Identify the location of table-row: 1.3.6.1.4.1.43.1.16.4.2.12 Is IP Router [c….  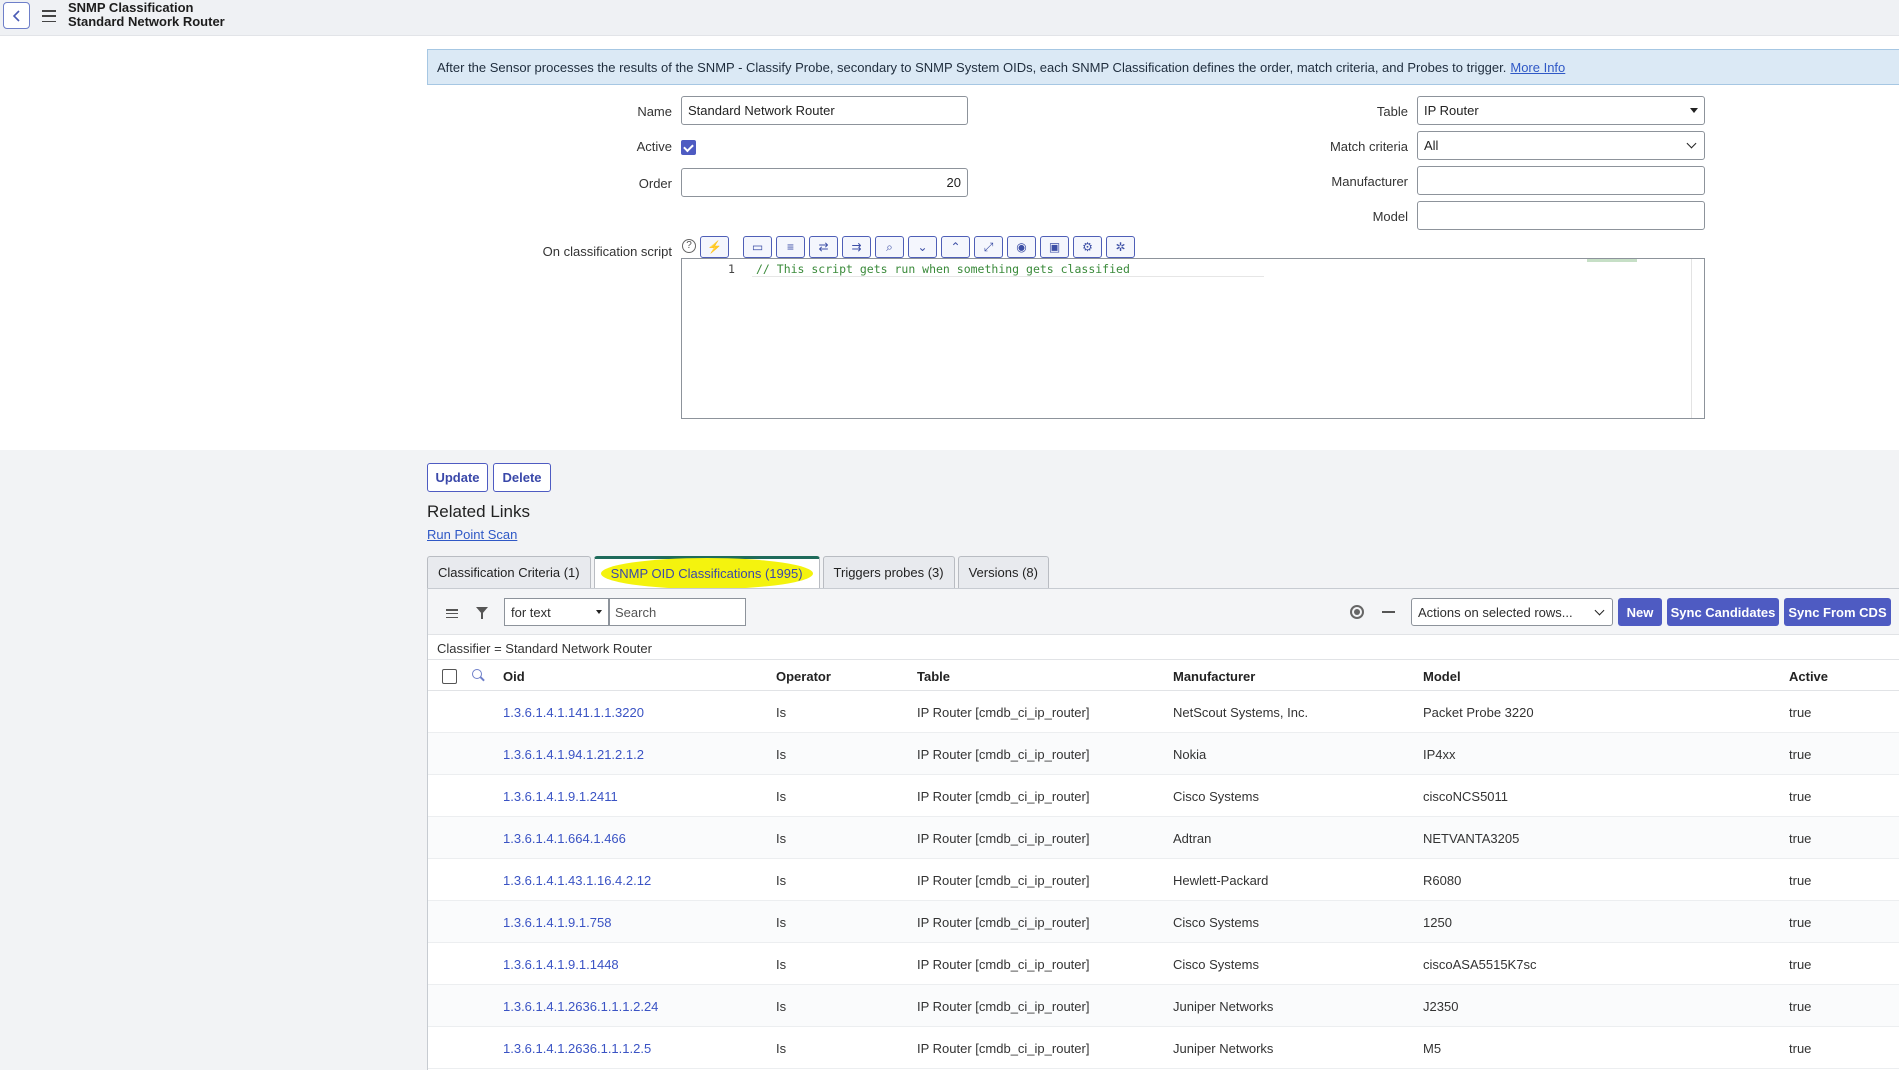
(1163, 880).